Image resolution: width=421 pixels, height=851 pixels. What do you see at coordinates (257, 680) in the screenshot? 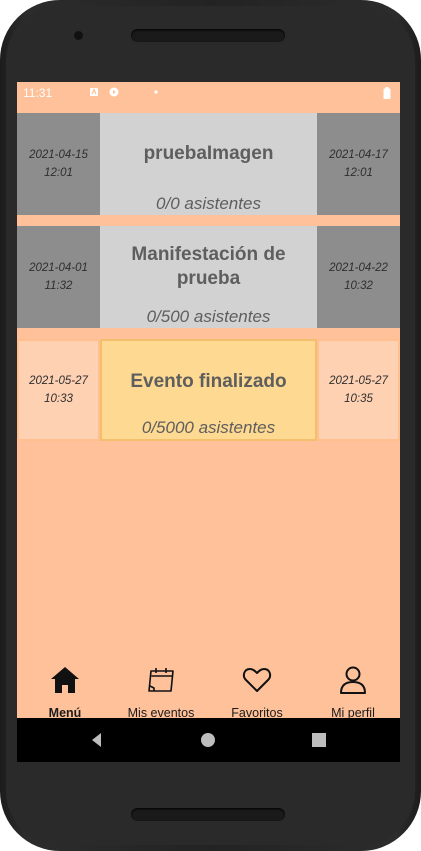
I see `heart-icon` at bounding box center [257, 680].